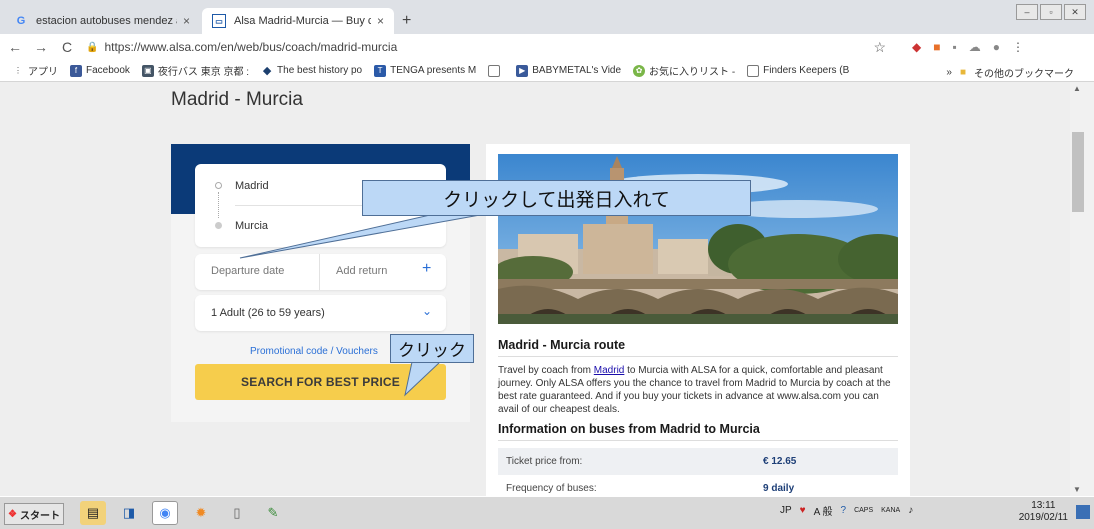 This screenshot has width=1094, height=529. I want to click on chrome-icon: ◉, so click(165, 513).